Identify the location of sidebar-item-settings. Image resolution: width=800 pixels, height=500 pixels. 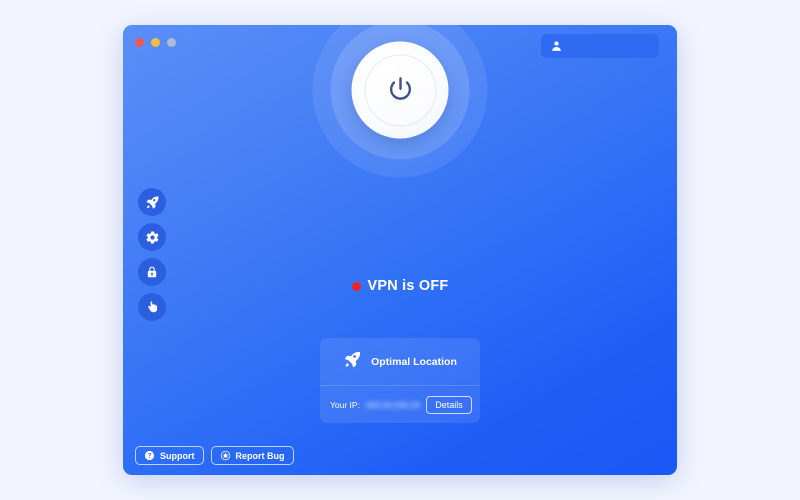
(152, 237).